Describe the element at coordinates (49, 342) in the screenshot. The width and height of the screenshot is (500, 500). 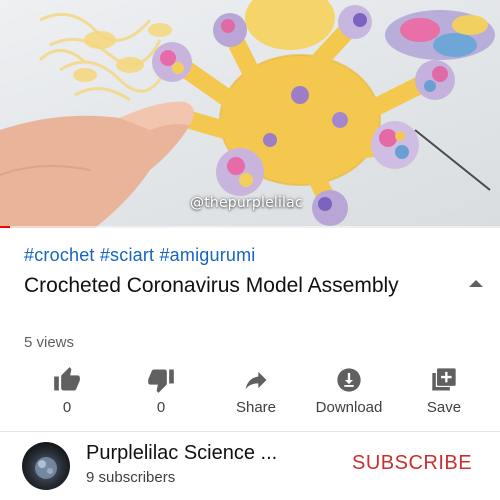
I see `view-count: 5 views` at that location.